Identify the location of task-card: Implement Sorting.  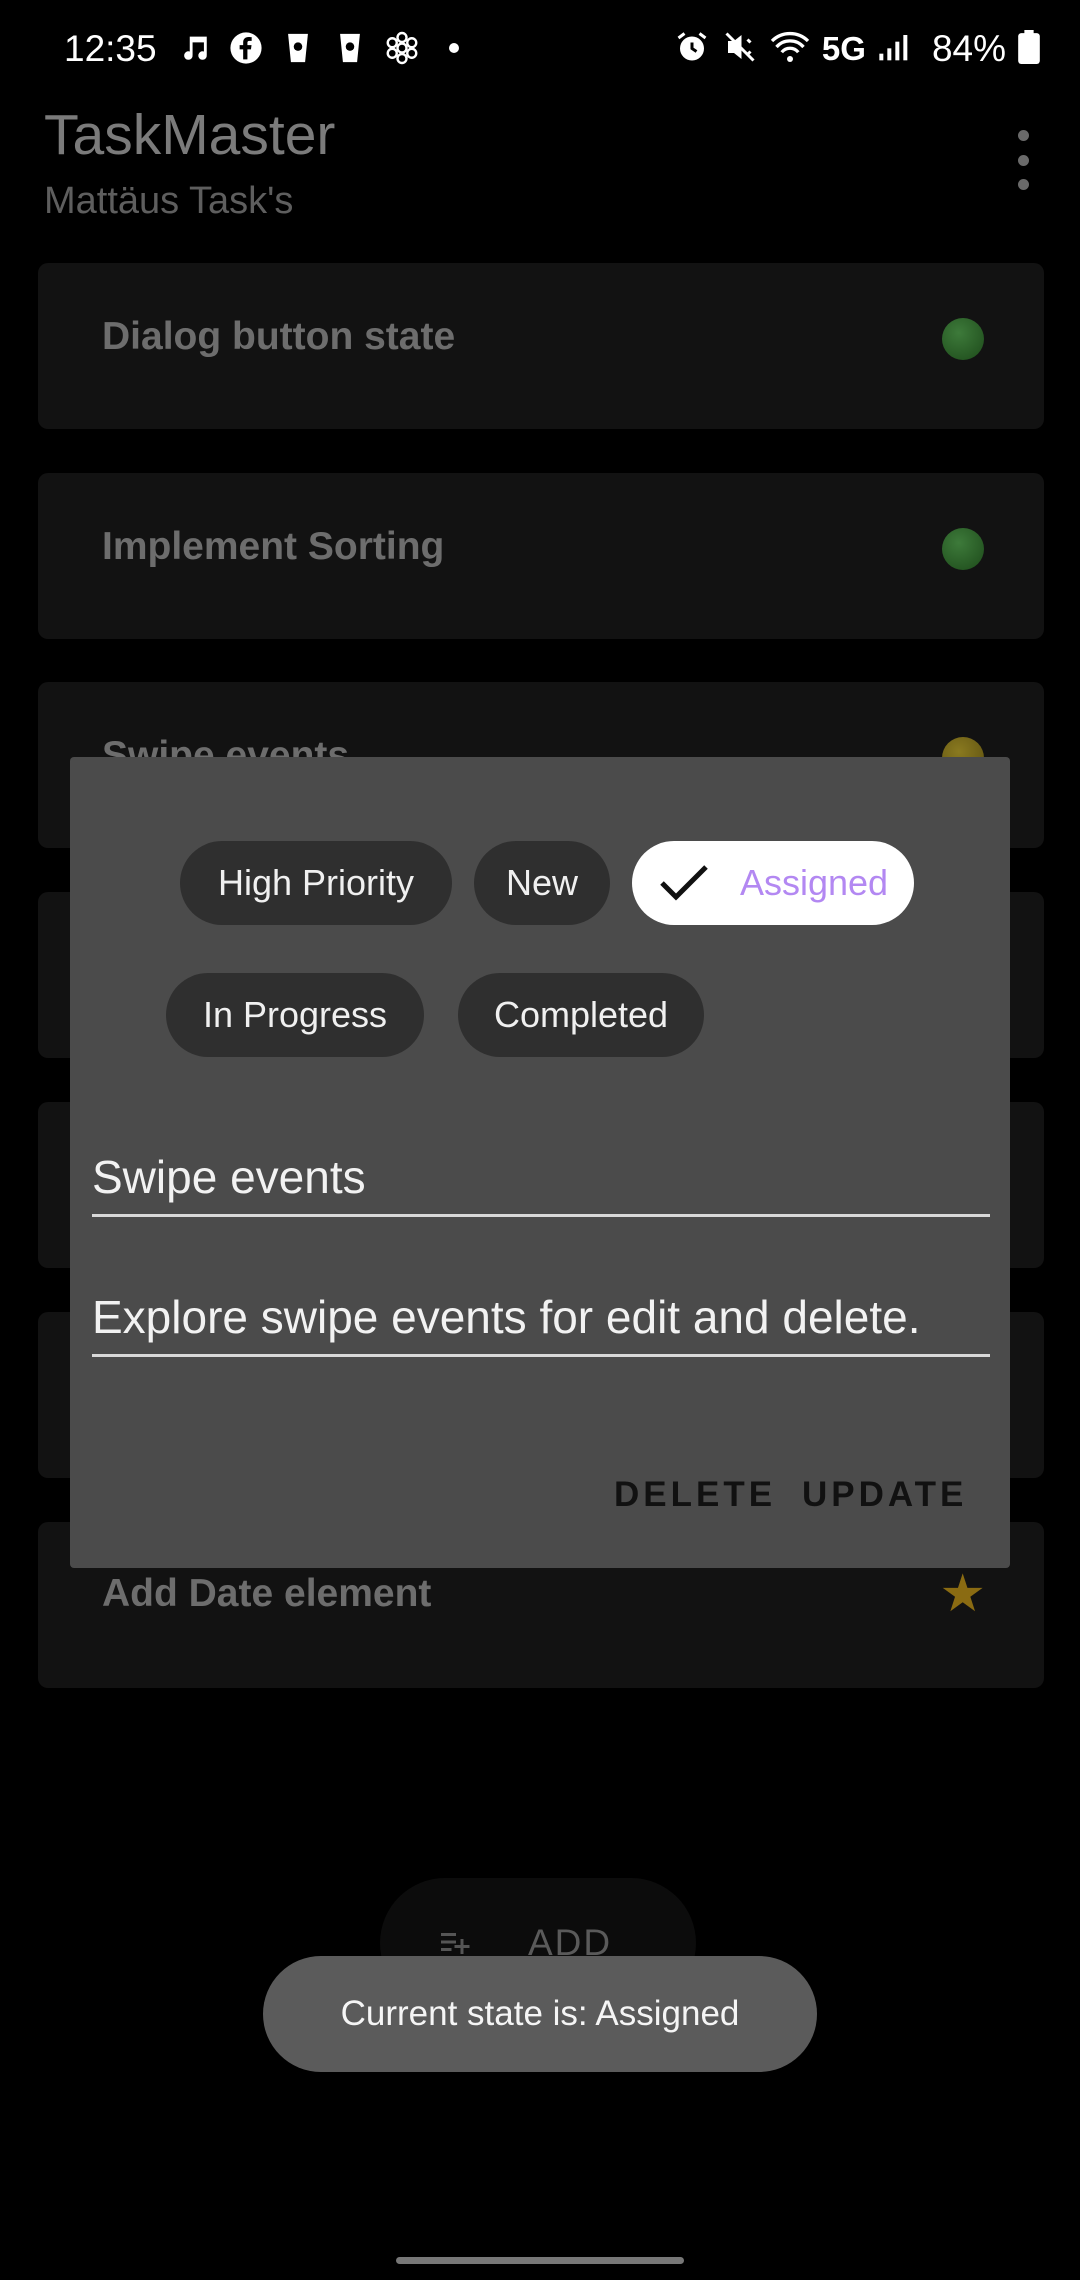
(541, 556).